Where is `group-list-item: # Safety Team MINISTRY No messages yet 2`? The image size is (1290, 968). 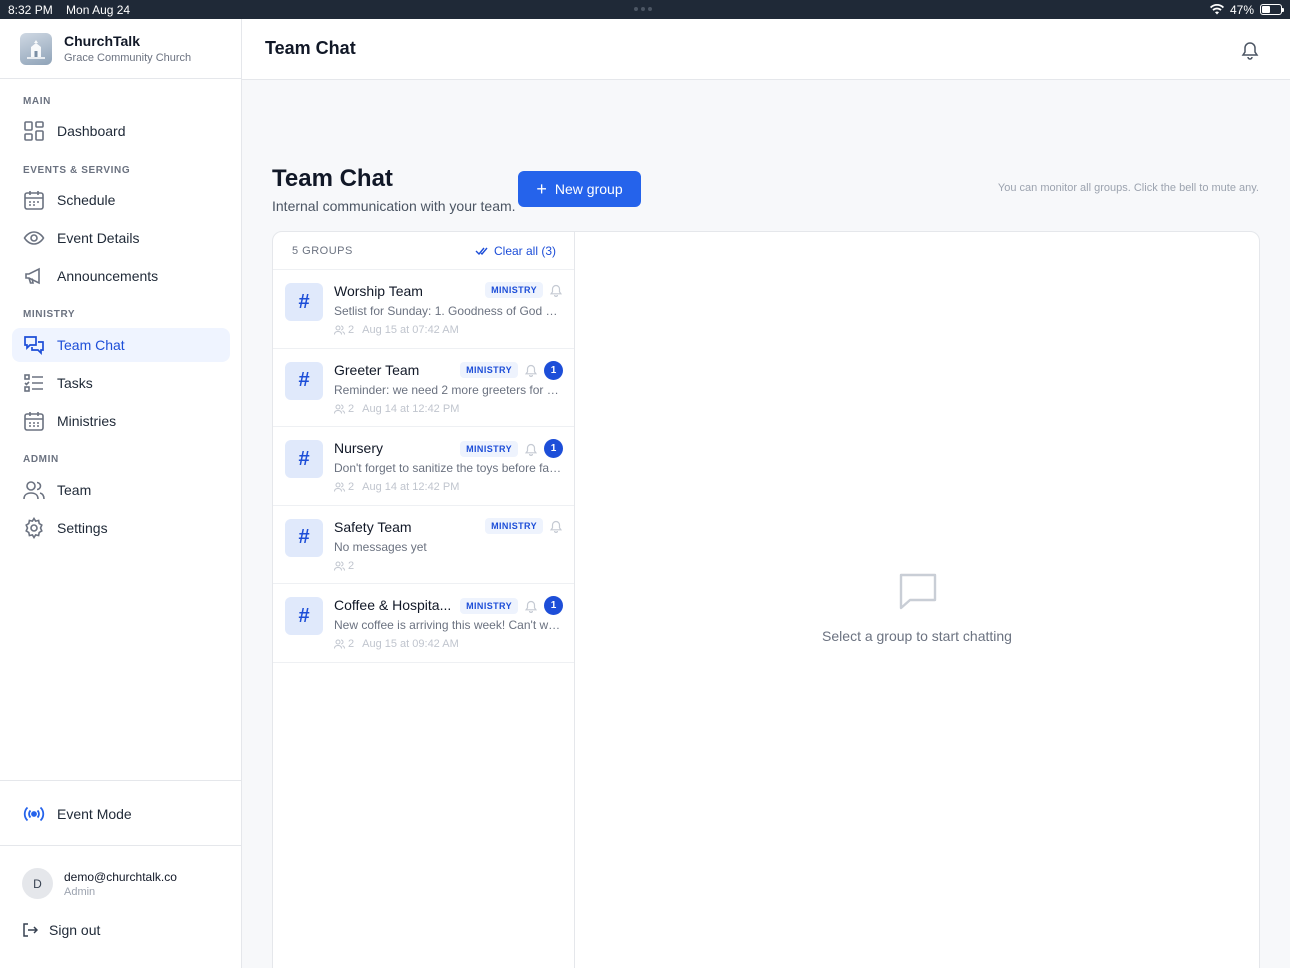 group-list-item: # Safety Team MINISTRY No messages yet 2 is located at coordinates (423, 545).